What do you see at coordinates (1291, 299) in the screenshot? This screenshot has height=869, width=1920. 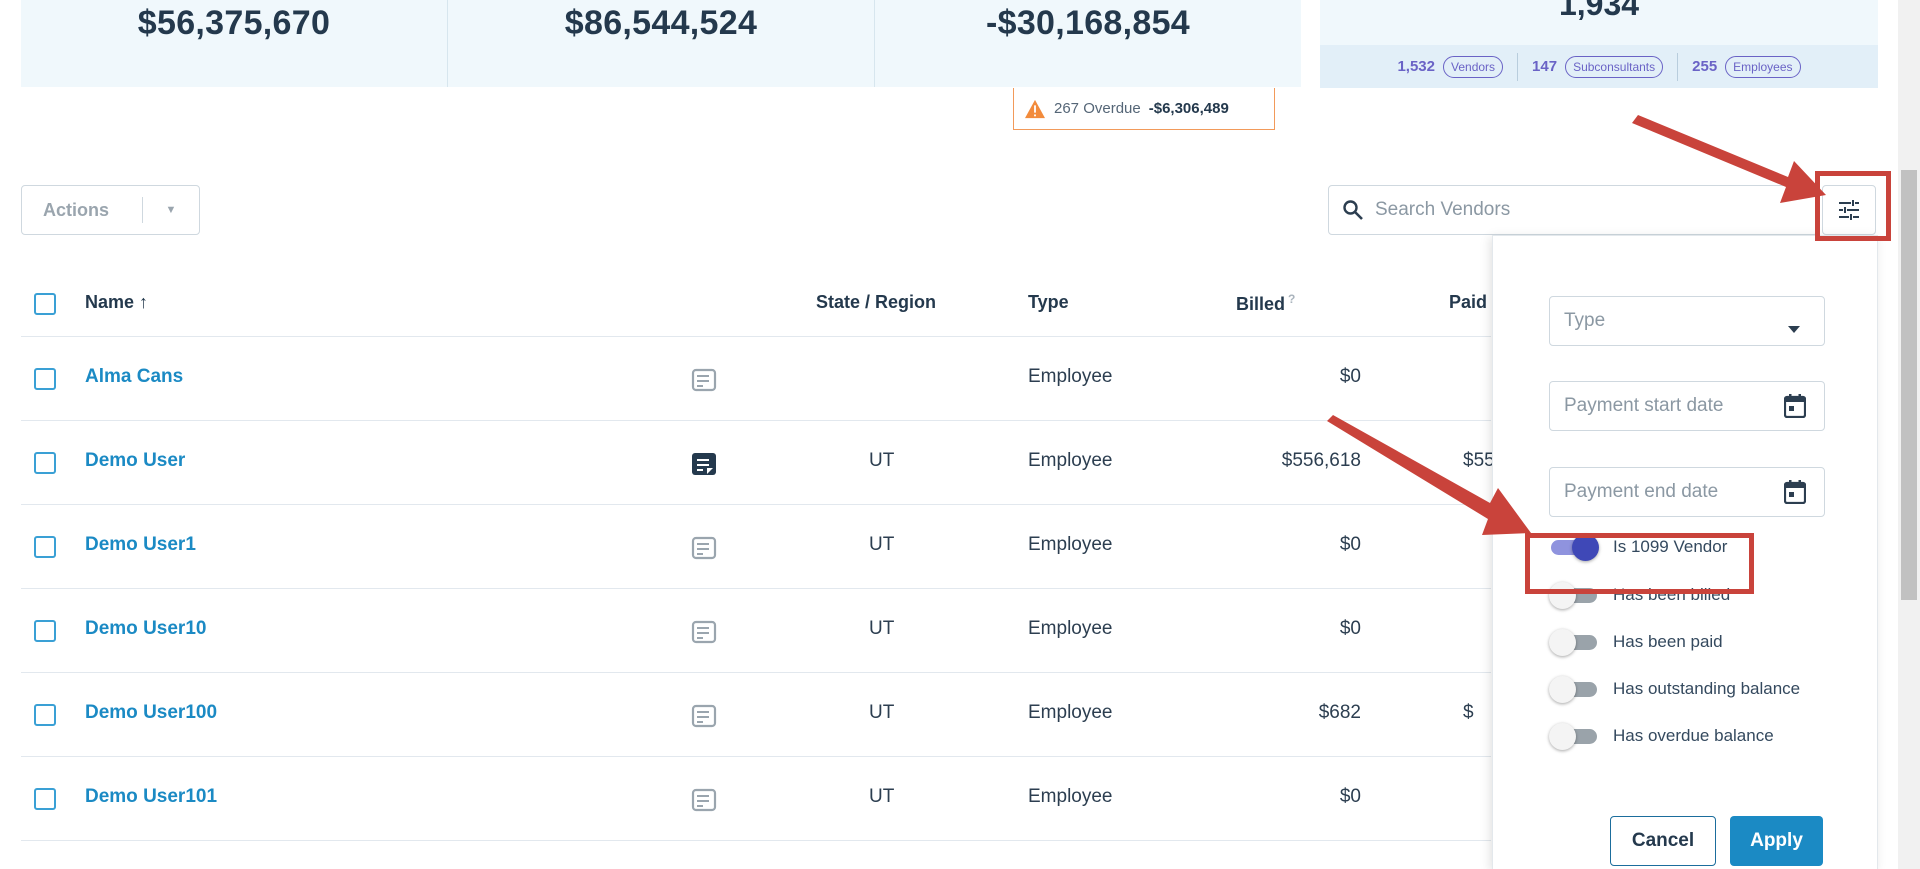 I see `help-icon: ?` at bounding box center [1291, 299].